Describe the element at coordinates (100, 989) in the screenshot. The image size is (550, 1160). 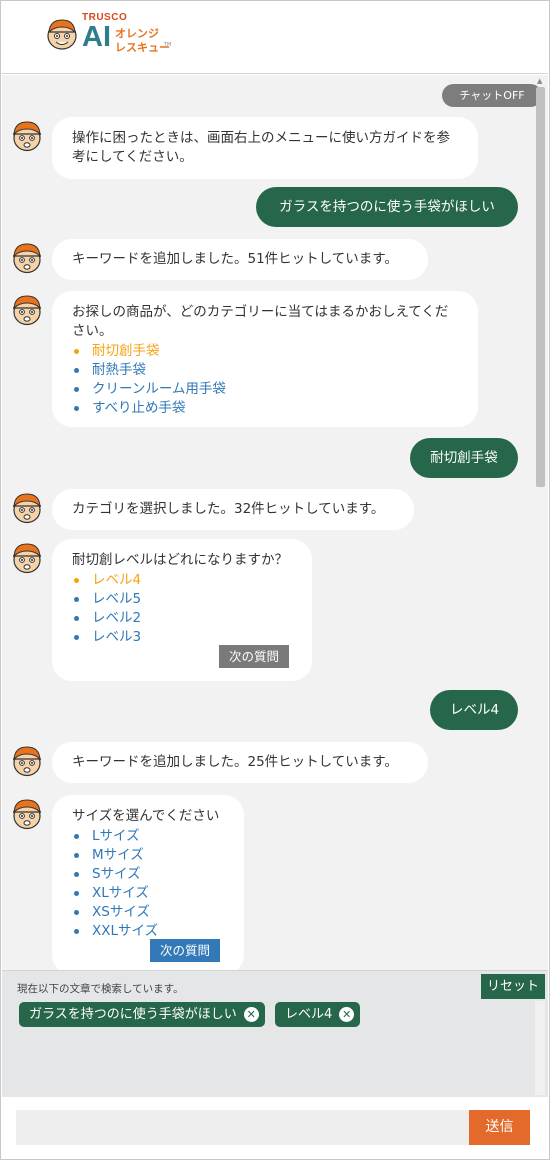
I see `search-conditions-label: 現在以下の文章で検索しています。` at that location.